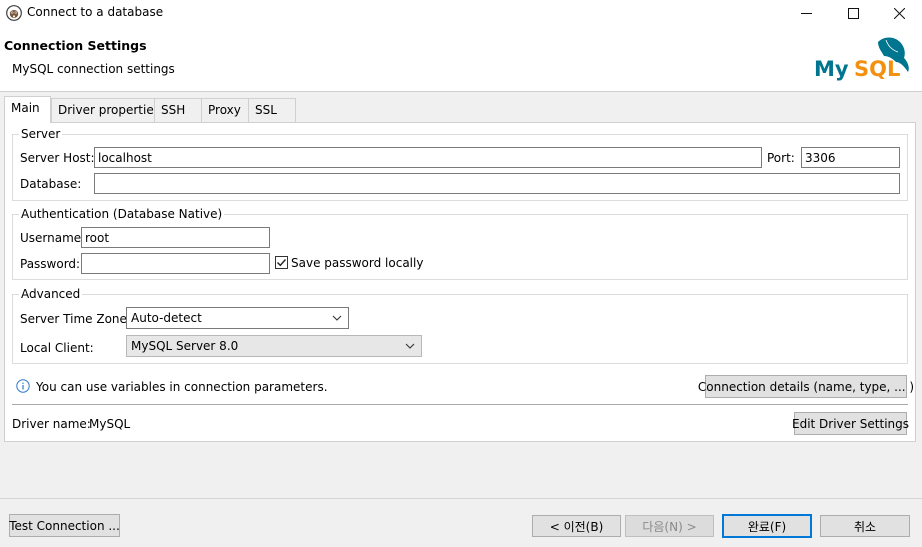 Image resolution: width=922 pixels, height=547 pixels. I want to click on edit-driver-settings-button: Edit Driver Settings, so click(851, 423).